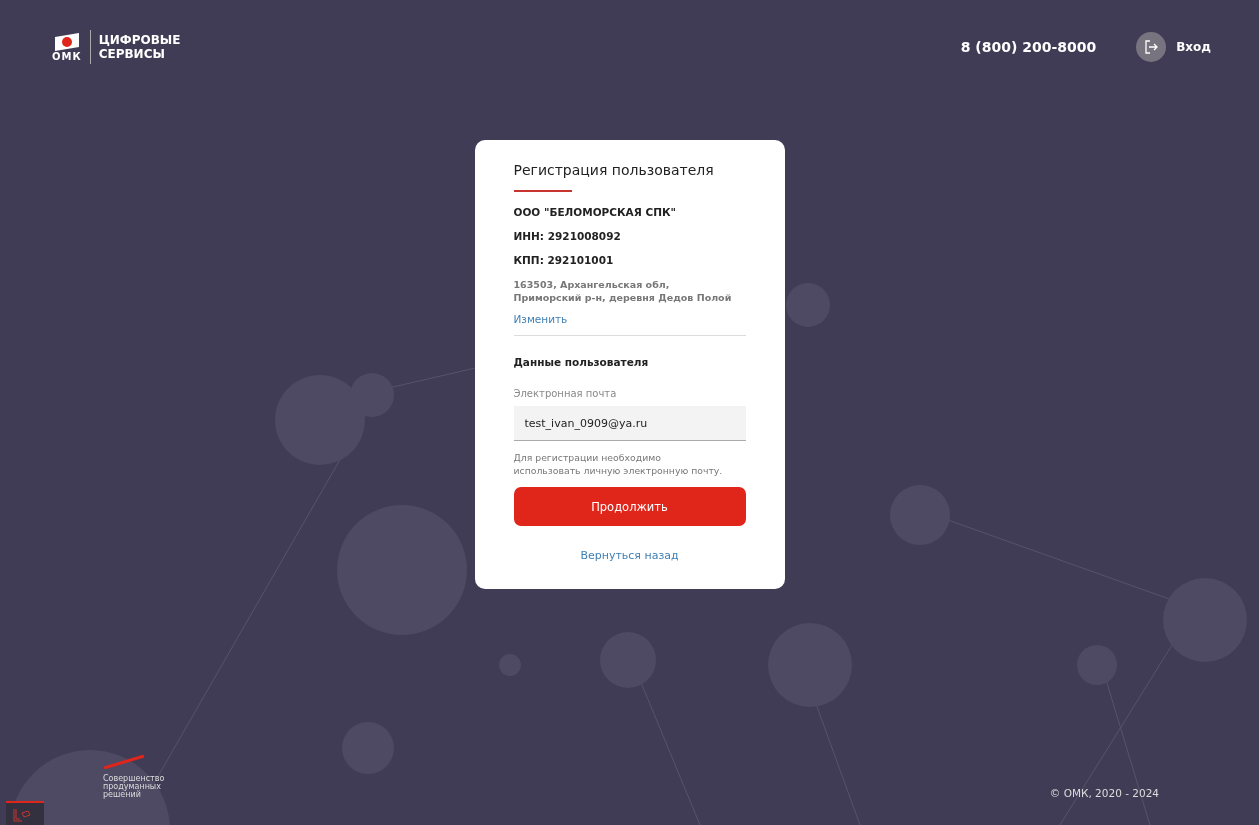 Image resolution: width=1259 pixels, height=825 pixels. Describe the element at coordinates (623, 291) in the screenshot. I see `company-address: 163503, Архангельская обл, Приморский р-н, деревня Дедов Полой` at that location.